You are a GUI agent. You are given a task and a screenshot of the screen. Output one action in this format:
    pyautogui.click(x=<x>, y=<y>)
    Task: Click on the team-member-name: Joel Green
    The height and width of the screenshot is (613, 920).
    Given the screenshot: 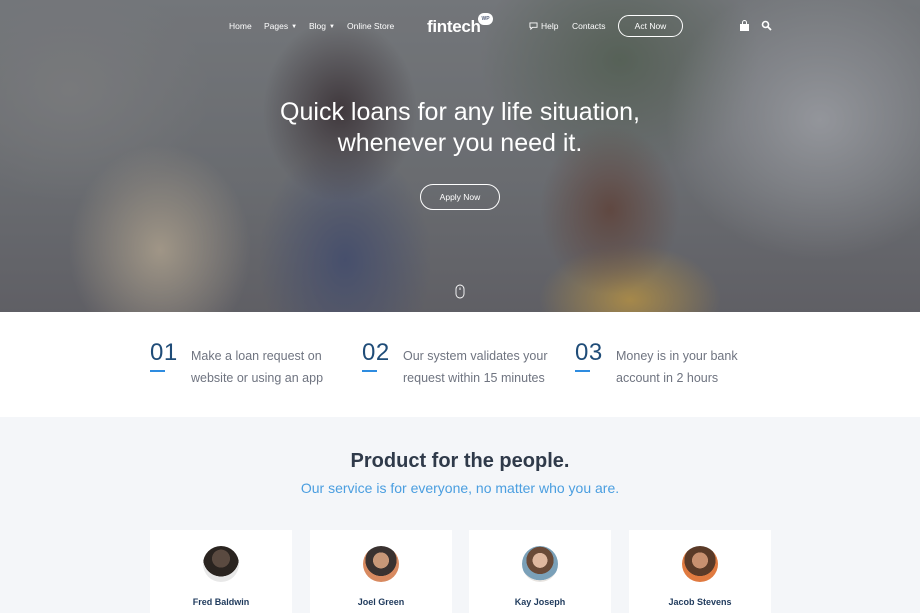 What is the action you would take?
    pyautogui.click(x=381, y=602)
    